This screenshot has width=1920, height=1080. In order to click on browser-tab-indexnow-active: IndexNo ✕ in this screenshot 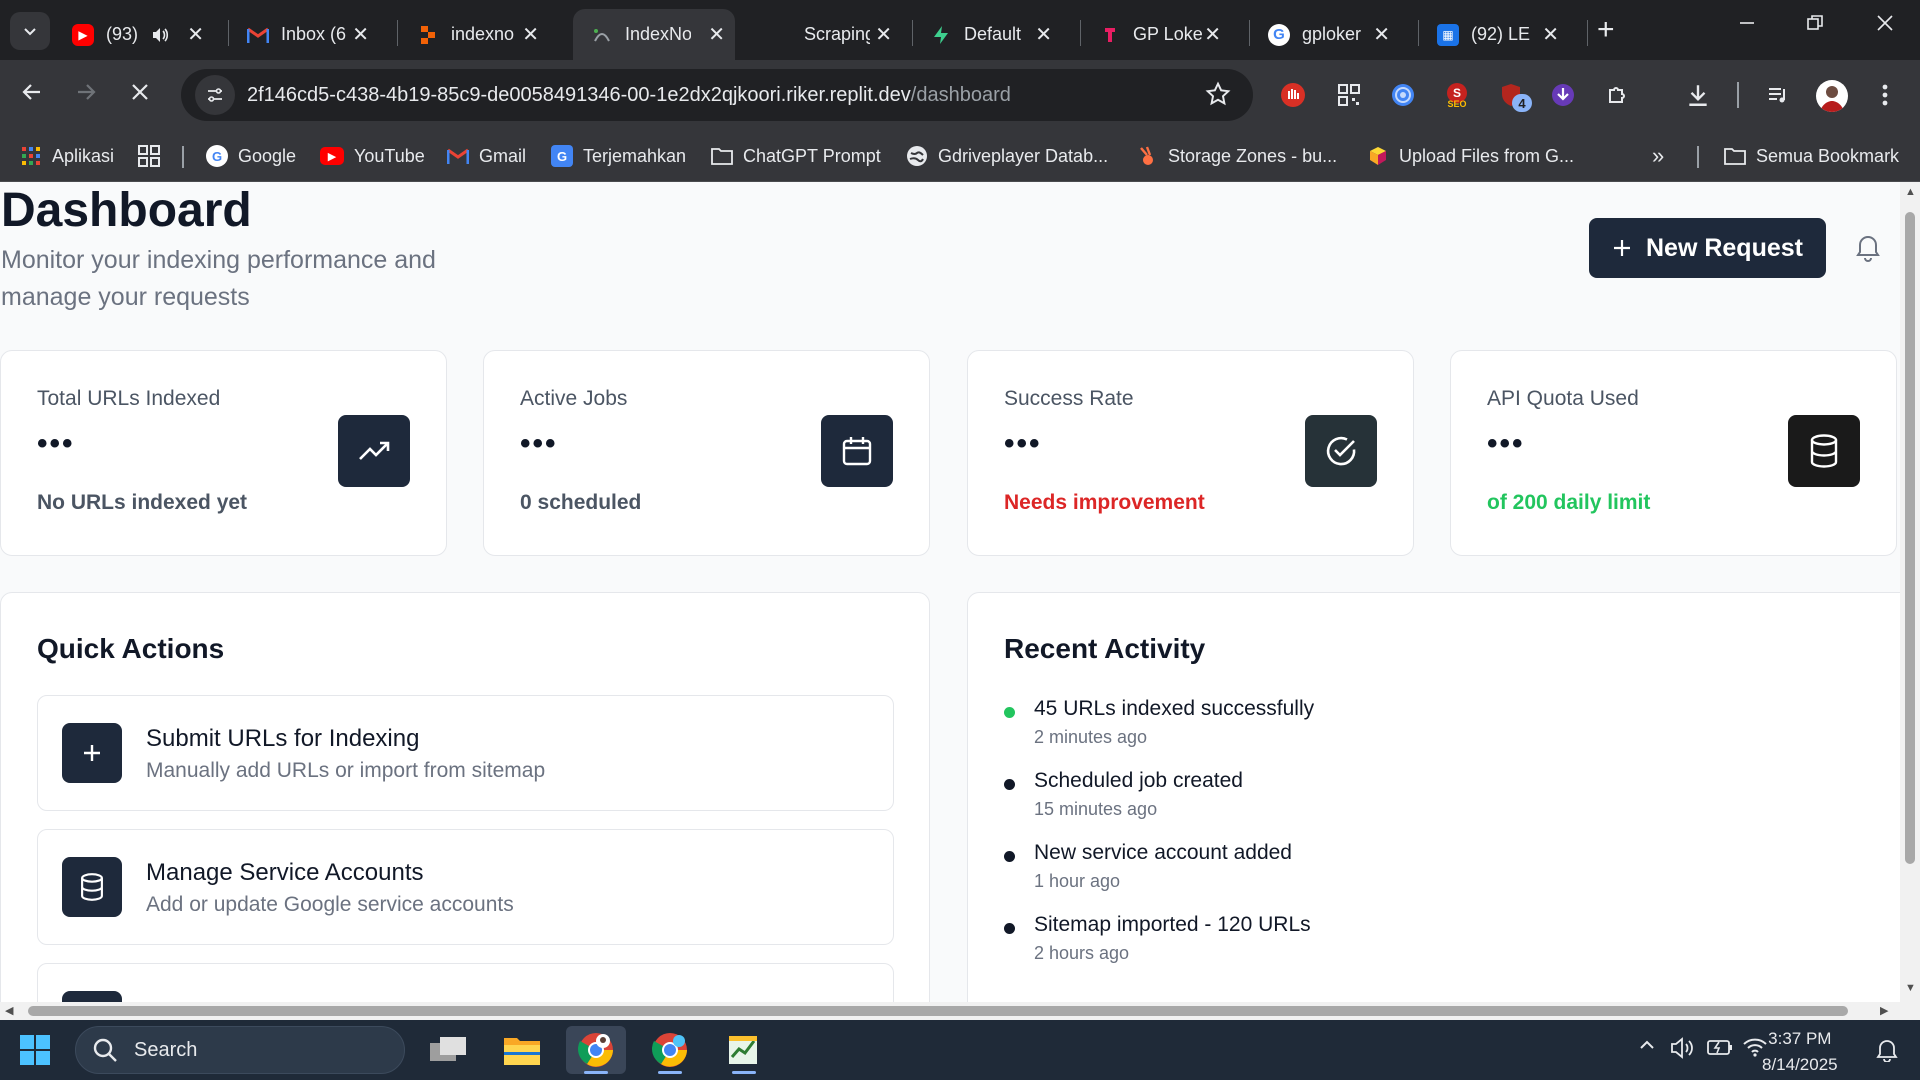, I will do `click(654, 34)`.